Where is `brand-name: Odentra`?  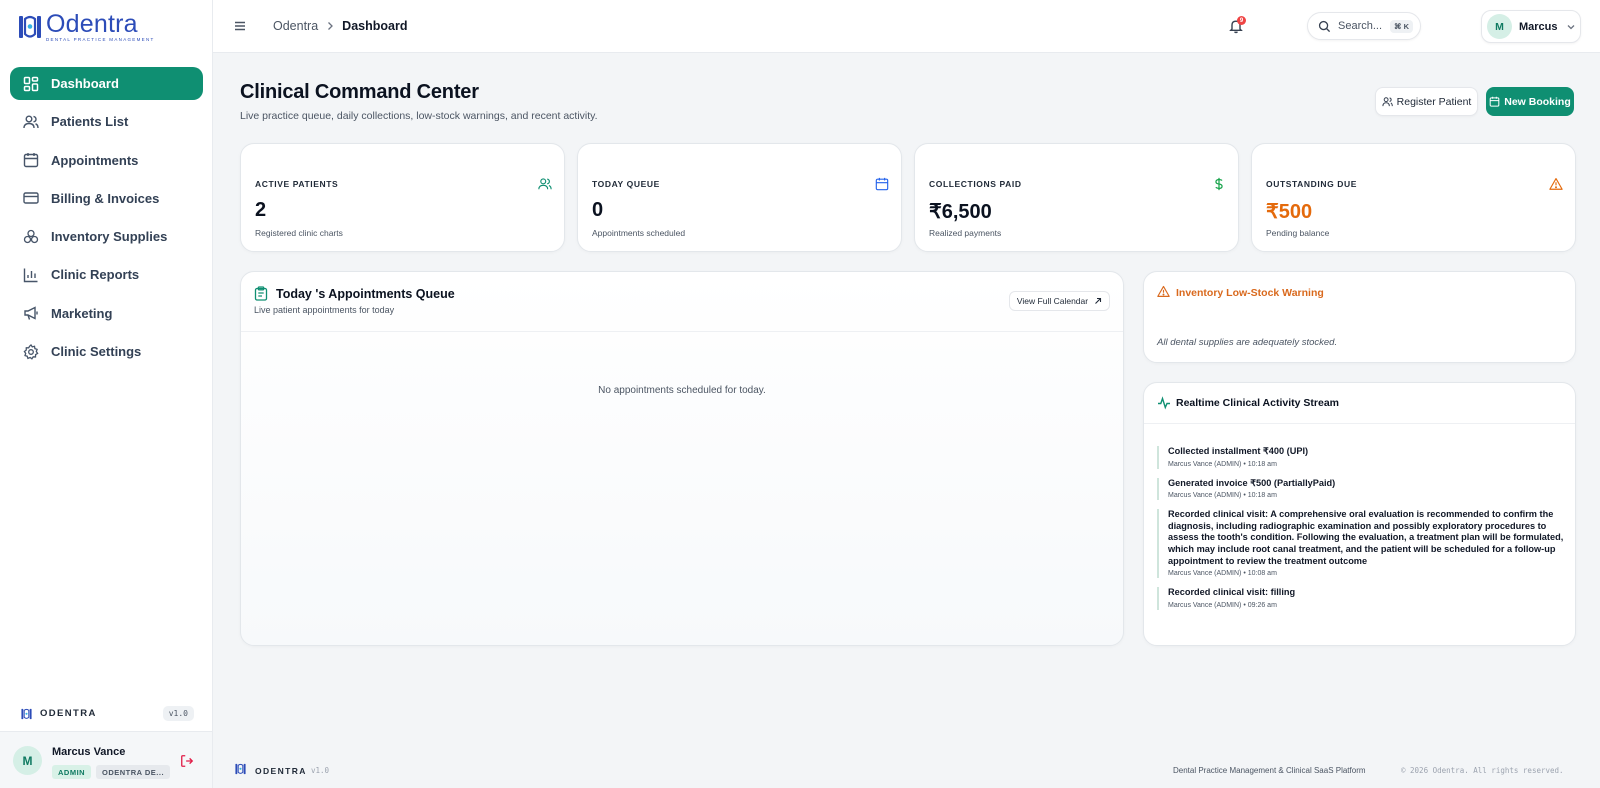 brand-name: Odentra is located at coordinates (92, 24).